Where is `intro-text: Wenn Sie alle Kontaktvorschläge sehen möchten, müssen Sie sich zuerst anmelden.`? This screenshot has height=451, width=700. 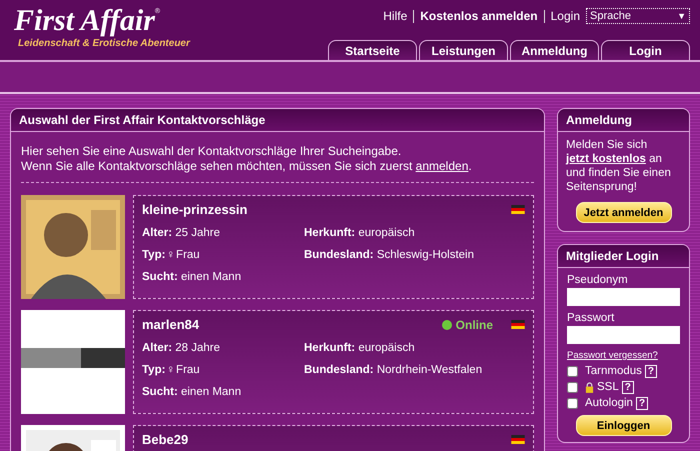 intro-text: Wenn Sie alle Kontaktvorschläge sehen möchten, müssen Sie sich zuerst anmelden. is located at coordinates (247, 166).